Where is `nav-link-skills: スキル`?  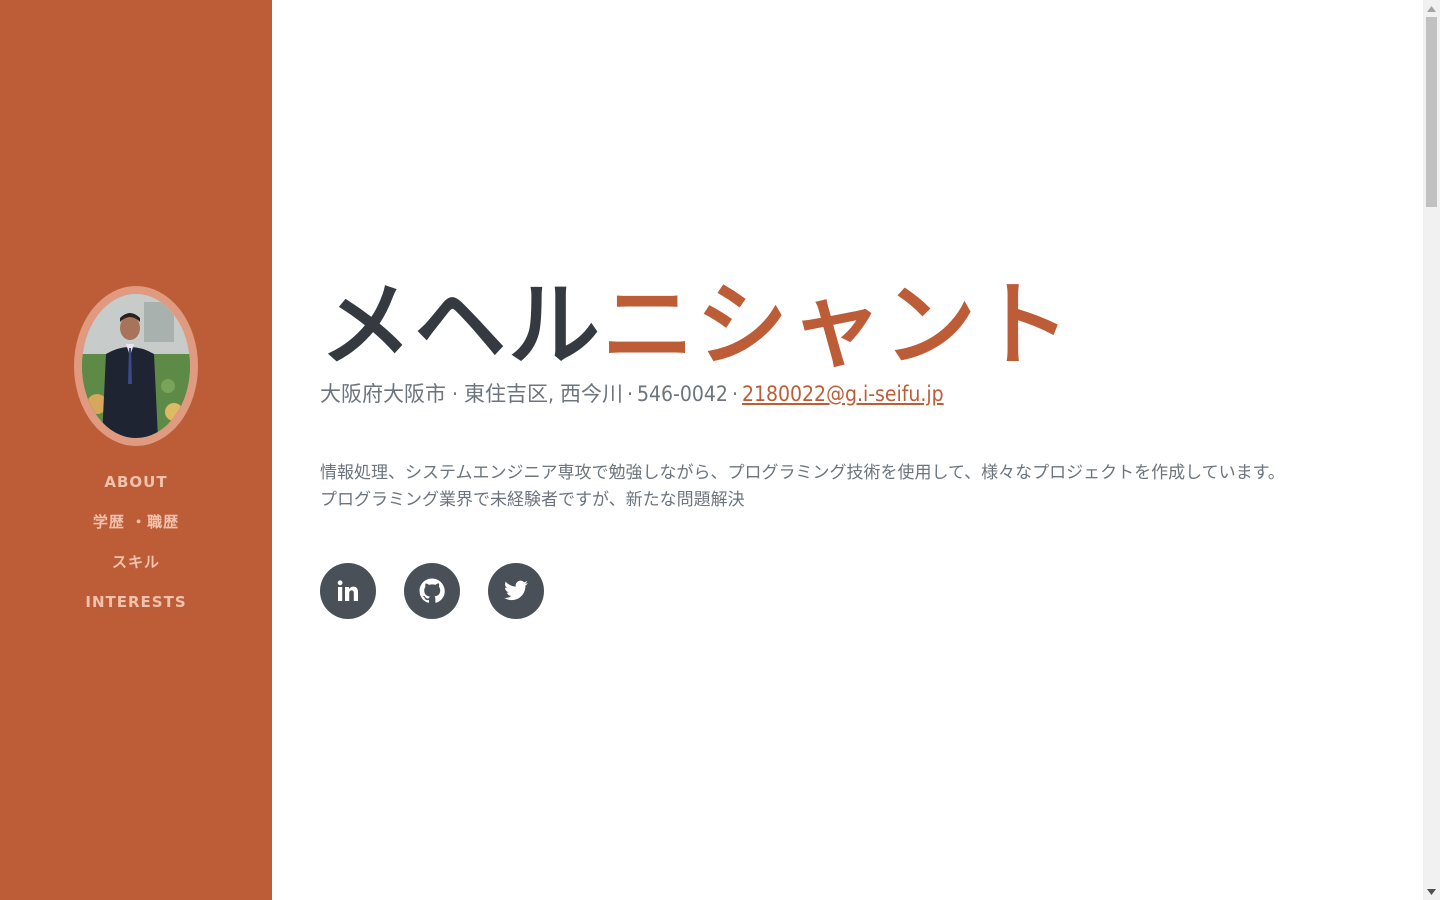
nav-link-skills: スキル is located at coordinates (136, 562).